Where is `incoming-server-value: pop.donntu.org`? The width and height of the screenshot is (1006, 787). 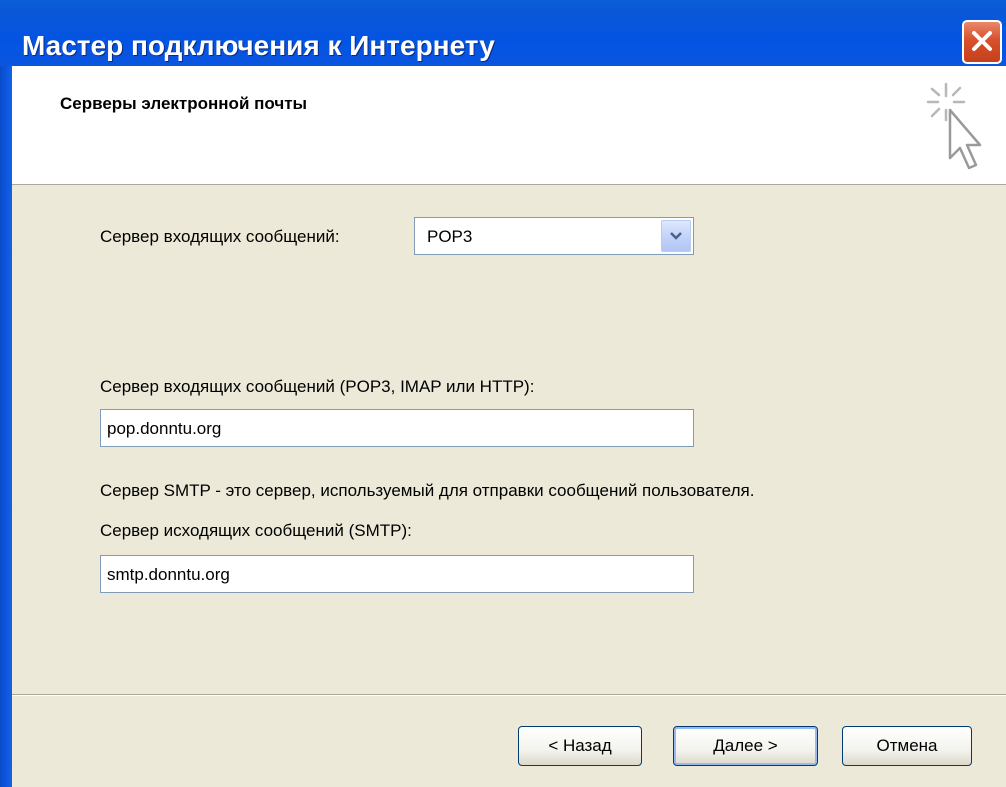 incoming-server-value: pop.donntu.org is located at coordinates (164, 428).